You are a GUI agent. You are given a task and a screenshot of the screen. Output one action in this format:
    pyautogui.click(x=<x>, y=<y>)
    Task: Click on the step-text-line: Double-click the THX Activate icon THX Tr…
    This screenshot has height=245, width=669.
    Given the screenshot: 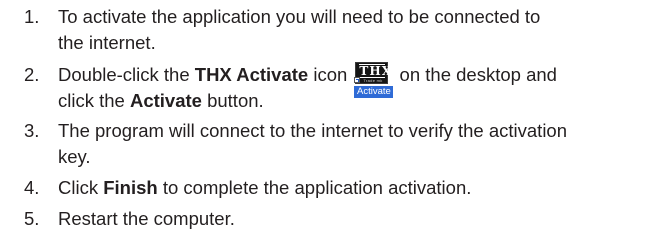 What is the action you would take?
    pyautogui.click(x=358, y=80)
    